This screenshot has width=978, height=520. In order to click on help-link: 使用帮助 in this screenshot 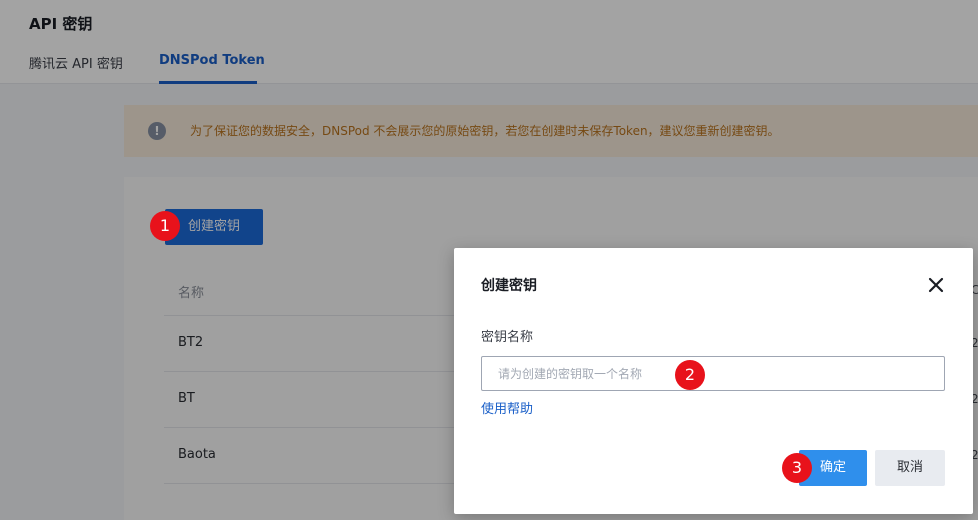, I will do `click(507, 407)`.